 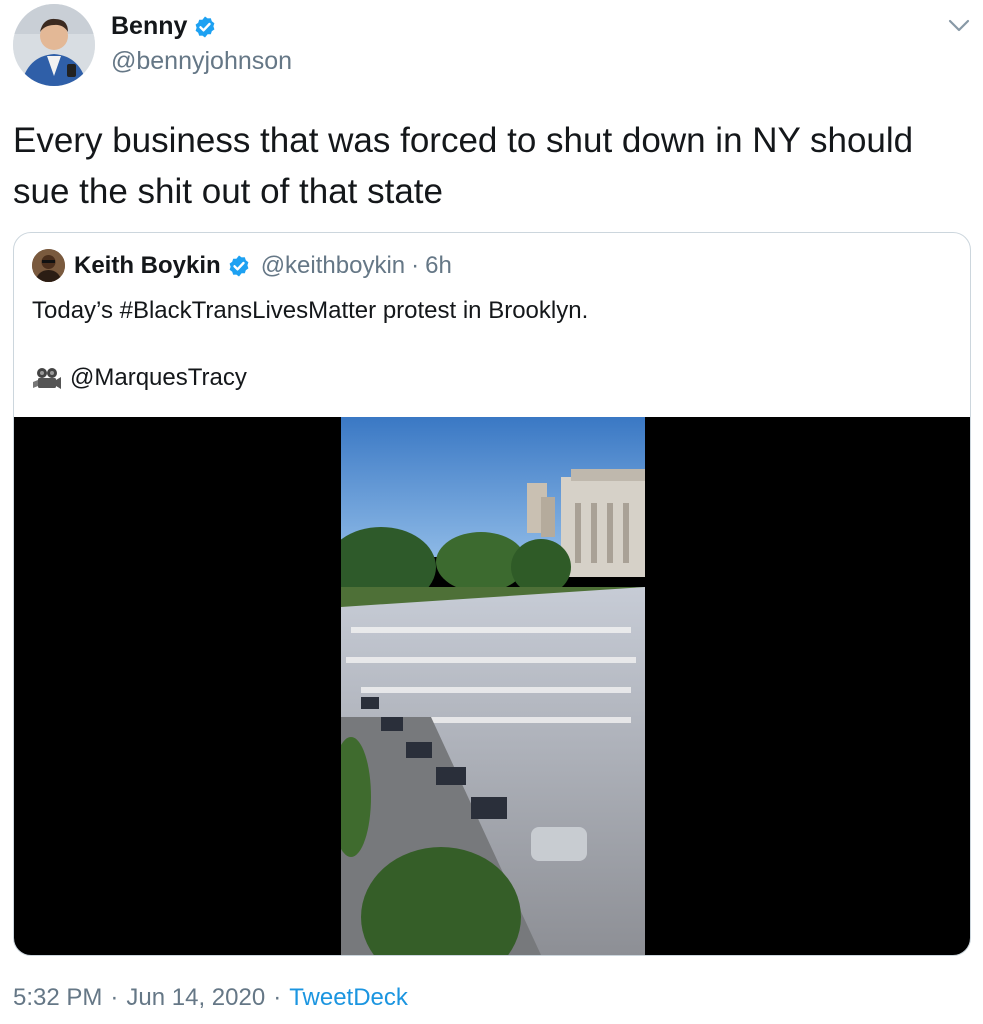 What do you see at coordinates (348, 998) in the screenshot?
I see `tweet-source-link: TweetDeck` at bounding box center [348, 998].